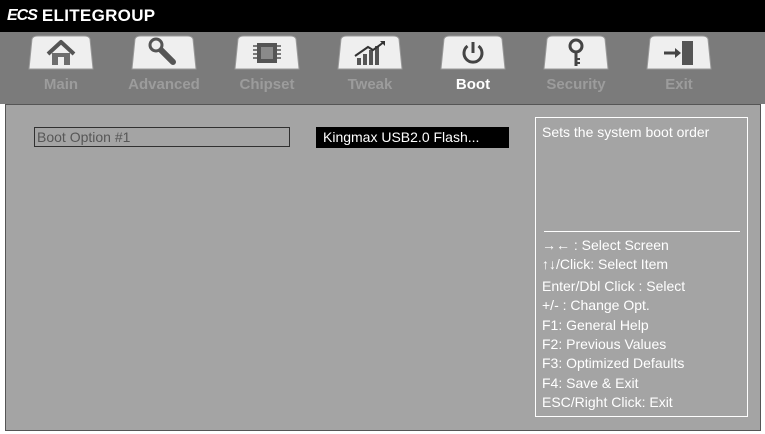 The image size is (765, 434). What do you see at coordinates (576, 53) in the screenshot?
I see `key-icon` at bounding box center [576, 53].